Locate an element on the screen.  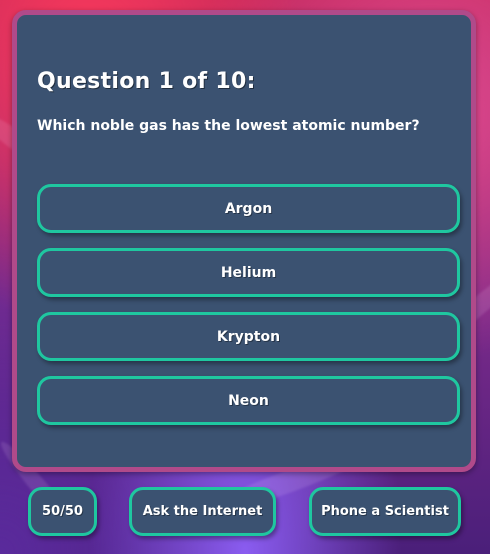
answer-button-krypton: Krypton is located at coordinates (248, 336).